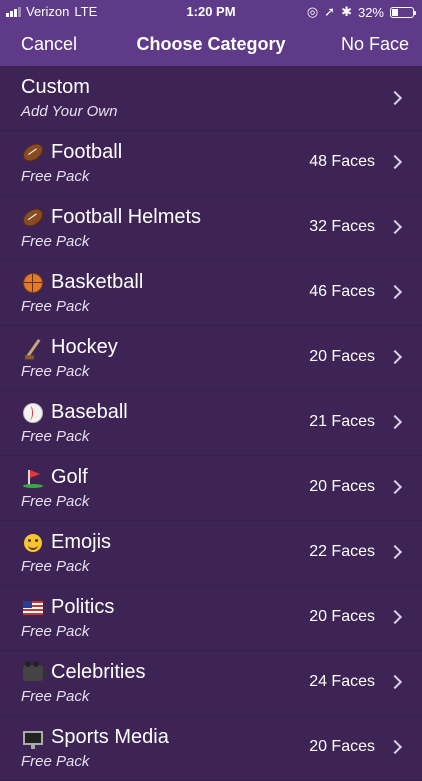 This screenshot has height=781, width=422. What do you see at coordinates (342, 291) in the screenshot?
I see `face-count: 46 Faces` at bounding box center [342, 291].